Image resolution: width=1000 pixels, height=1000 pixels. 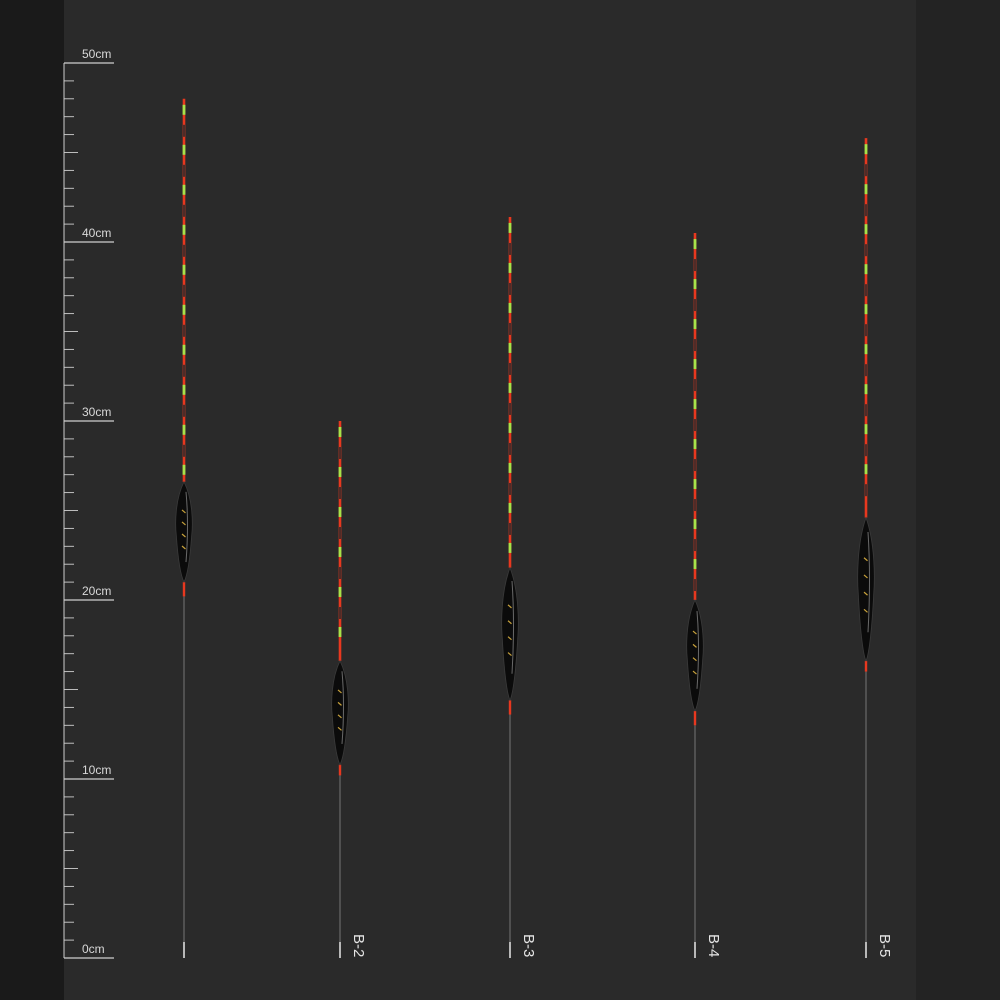 I want to click on float-2: B-2, so click(x=349, y=689).